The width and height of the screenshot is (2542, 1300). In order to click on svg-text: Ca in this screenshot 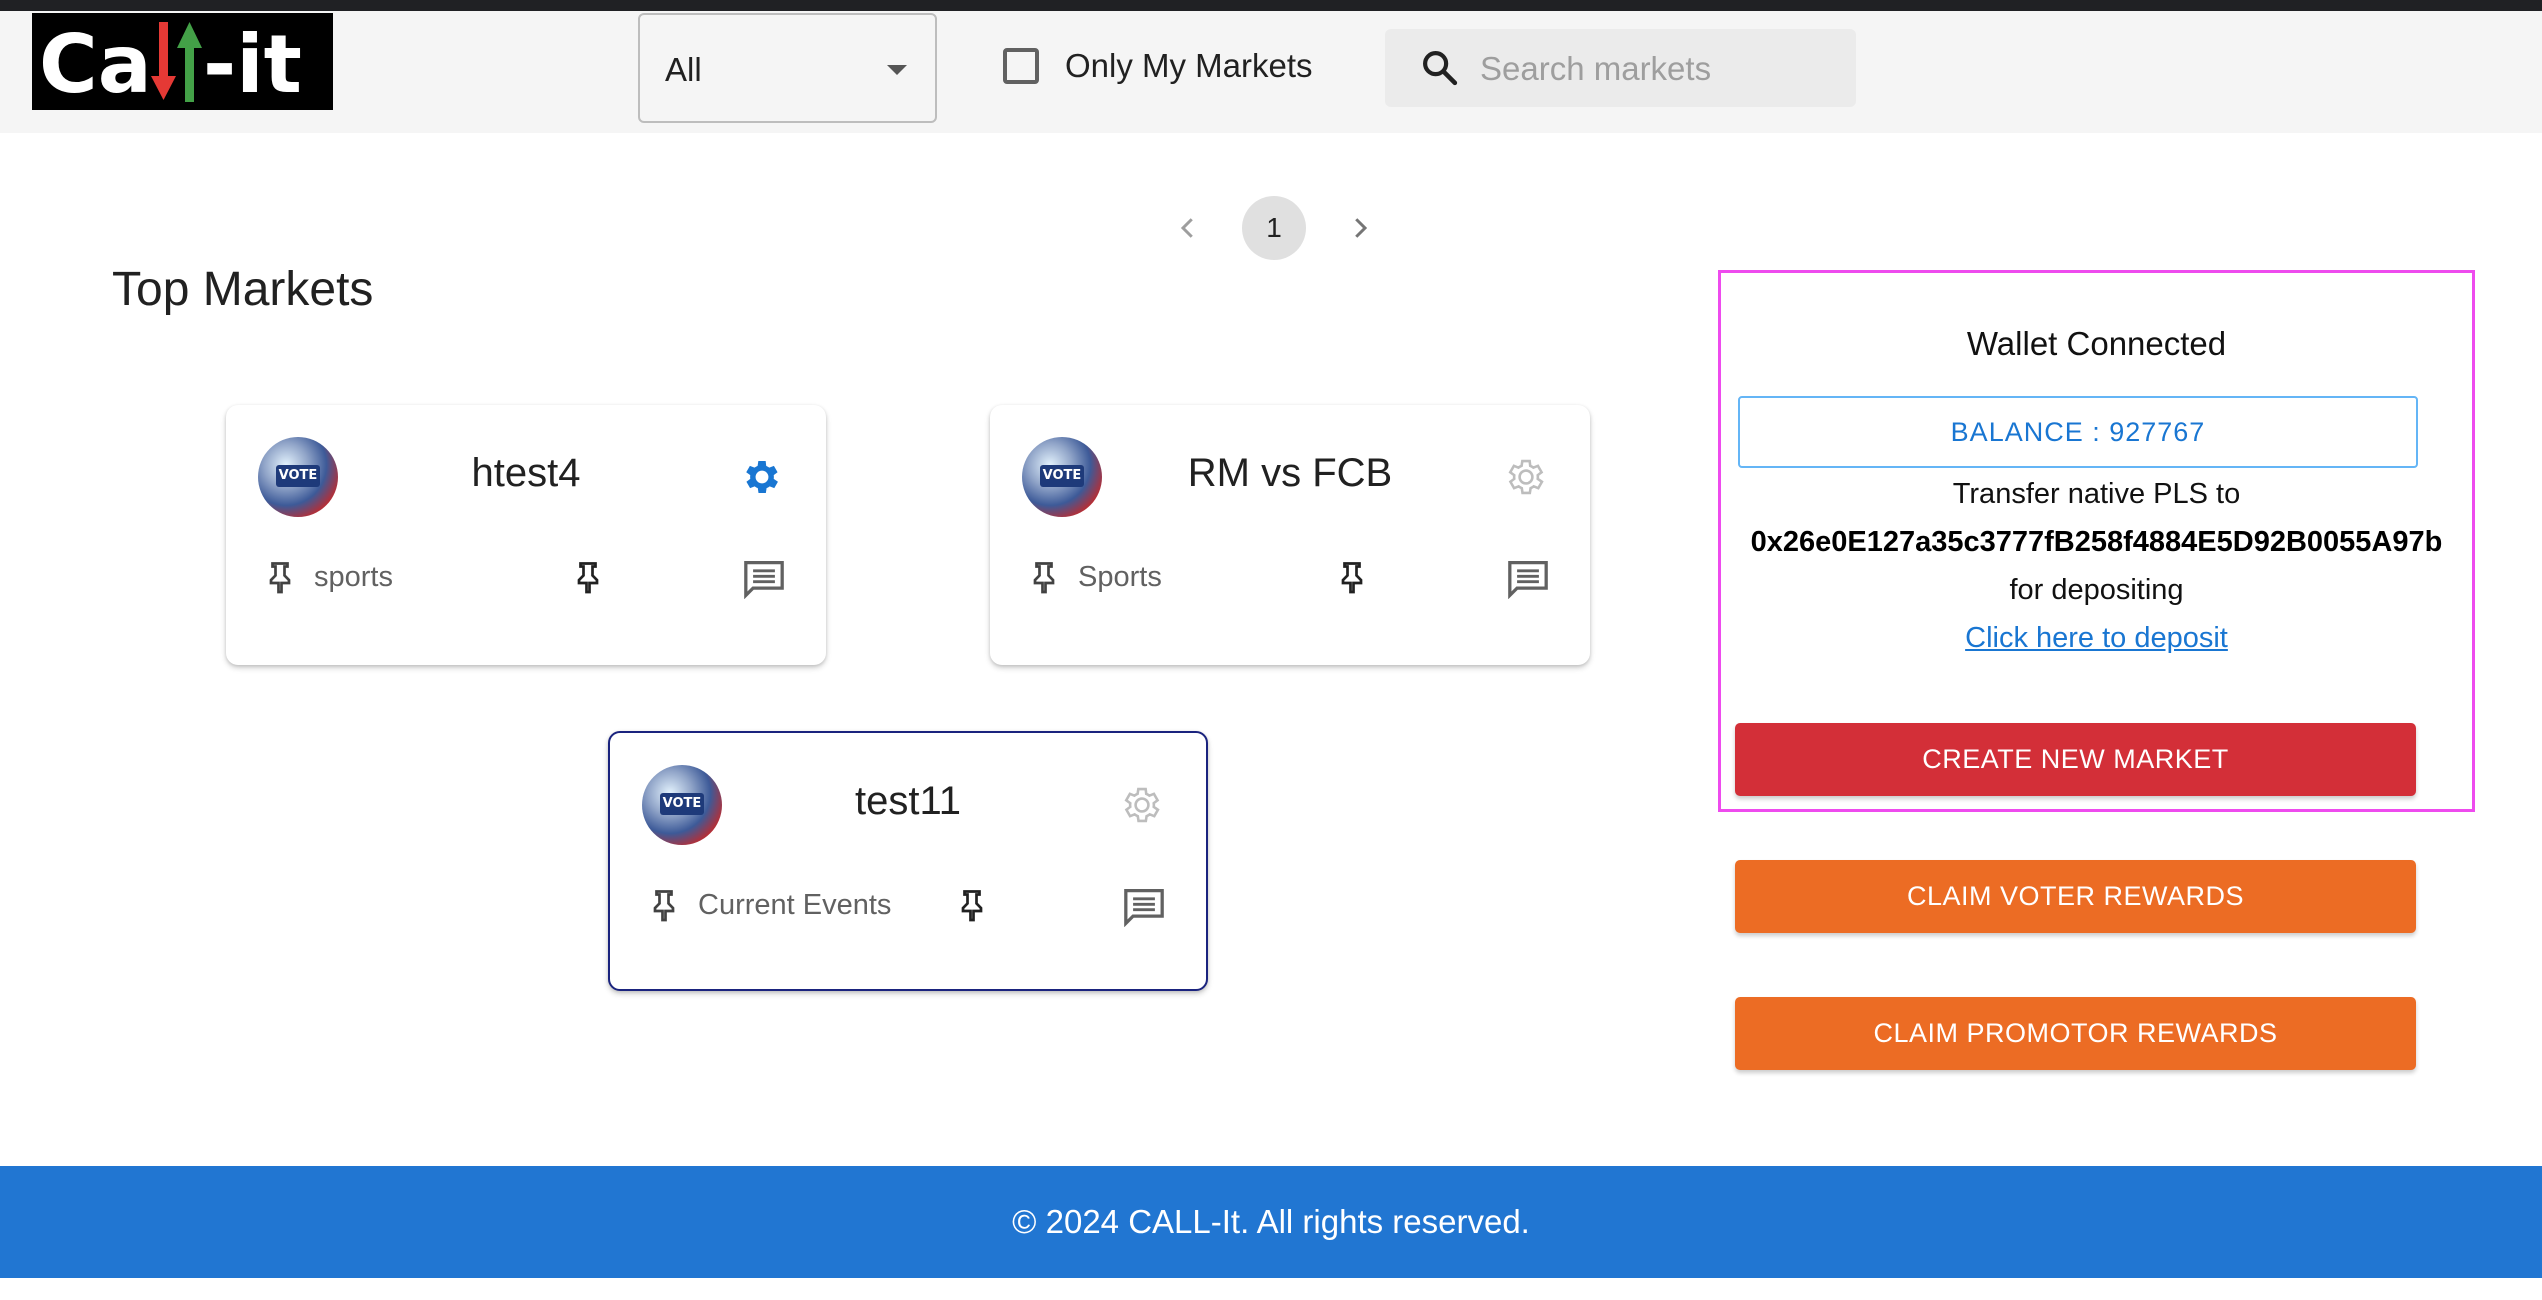, I will do `click(95, 64)`.